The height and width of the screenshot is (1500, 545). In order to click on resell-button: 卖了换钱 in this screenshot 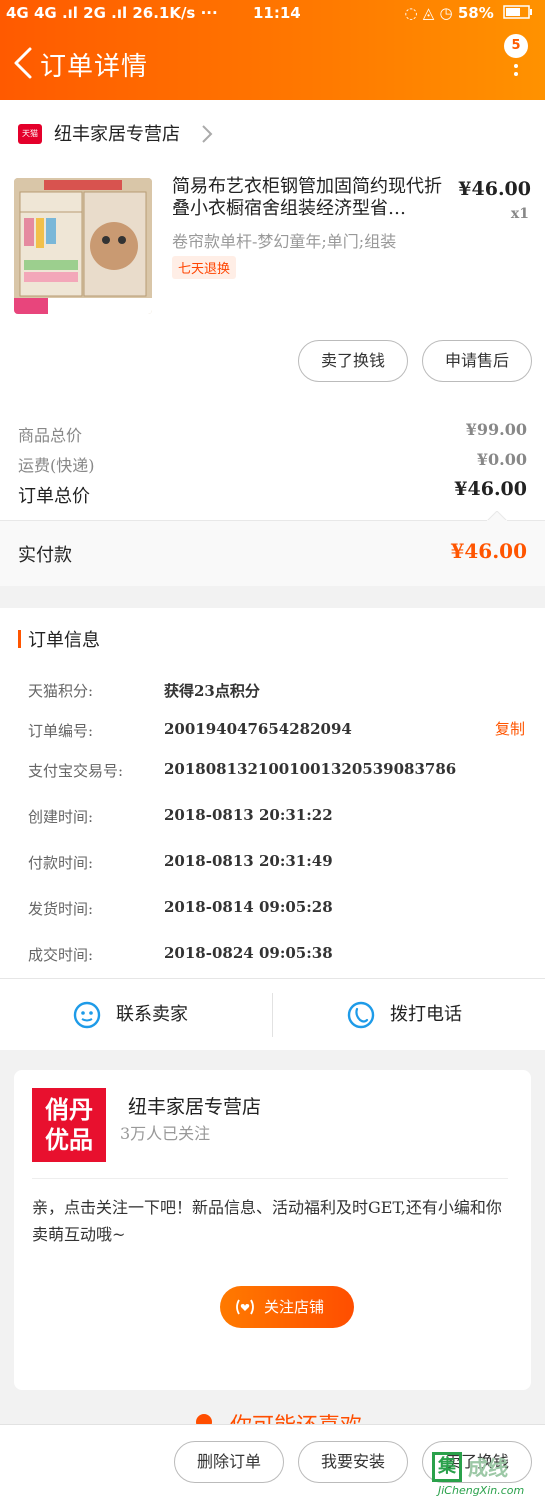, I will do `click(353, 361)`.